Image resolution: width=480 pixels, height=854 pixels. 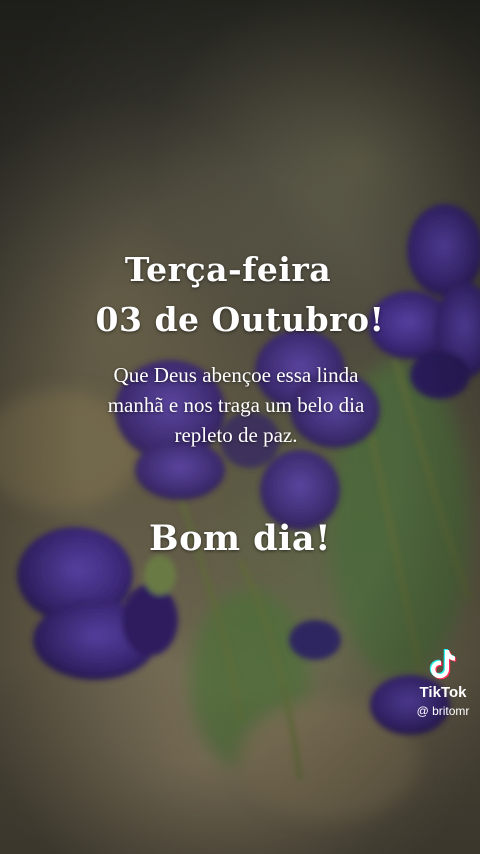 What do you see at coordinates (228, 269) in the screenshot?
I see `day-title: Terça-feira` at bounding box center [228, 269].